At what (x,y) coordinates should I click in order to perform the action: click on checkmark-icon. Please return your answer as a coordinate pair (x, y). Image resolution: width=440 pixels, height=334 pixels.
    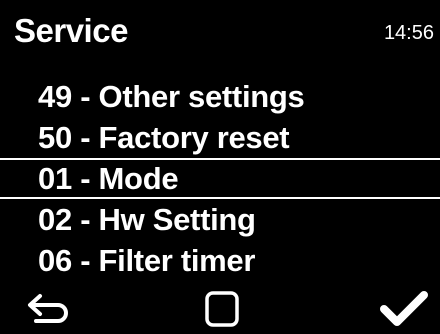
    Looking at the image, I should click on (404, 308).